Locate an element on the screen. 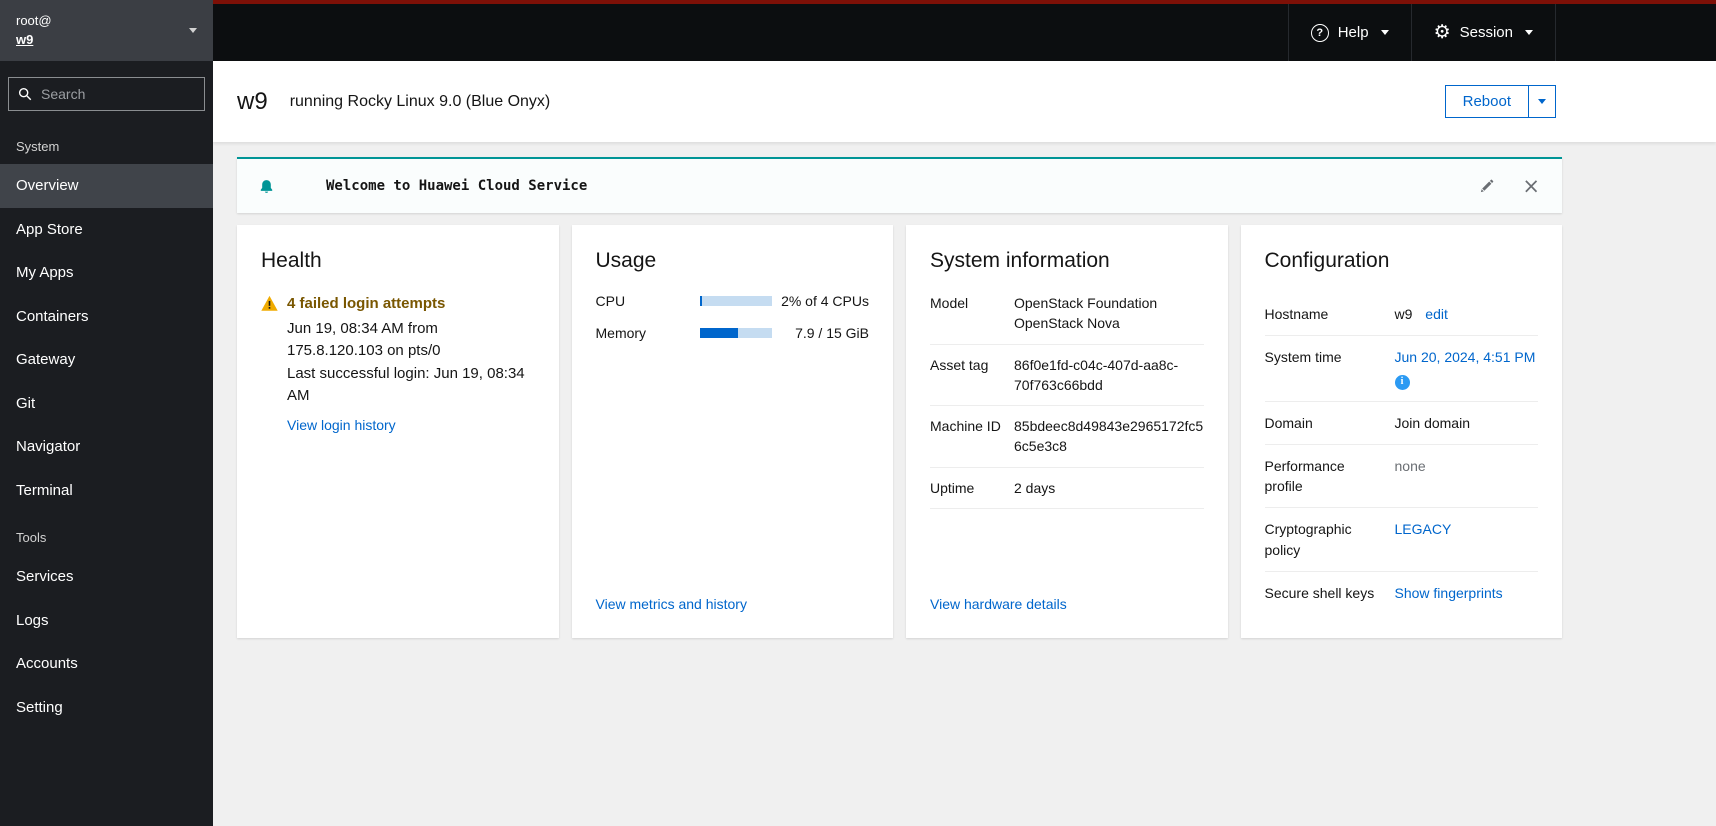 This screenshot has height=826, width=1716. help-menu-button: ? Help is located at coordinates (1349, 32).